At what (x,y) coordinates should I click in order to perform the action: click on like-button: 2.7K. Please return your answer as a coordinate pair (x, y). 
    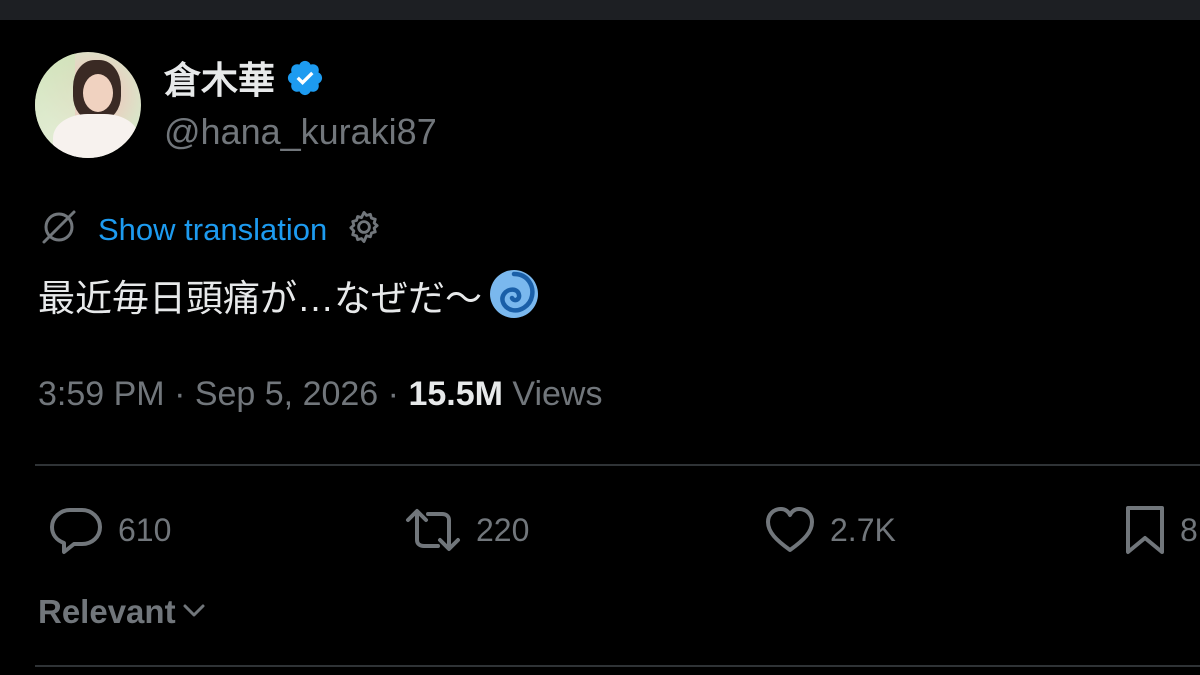
    Looking at the image, I should click on (830, 530).